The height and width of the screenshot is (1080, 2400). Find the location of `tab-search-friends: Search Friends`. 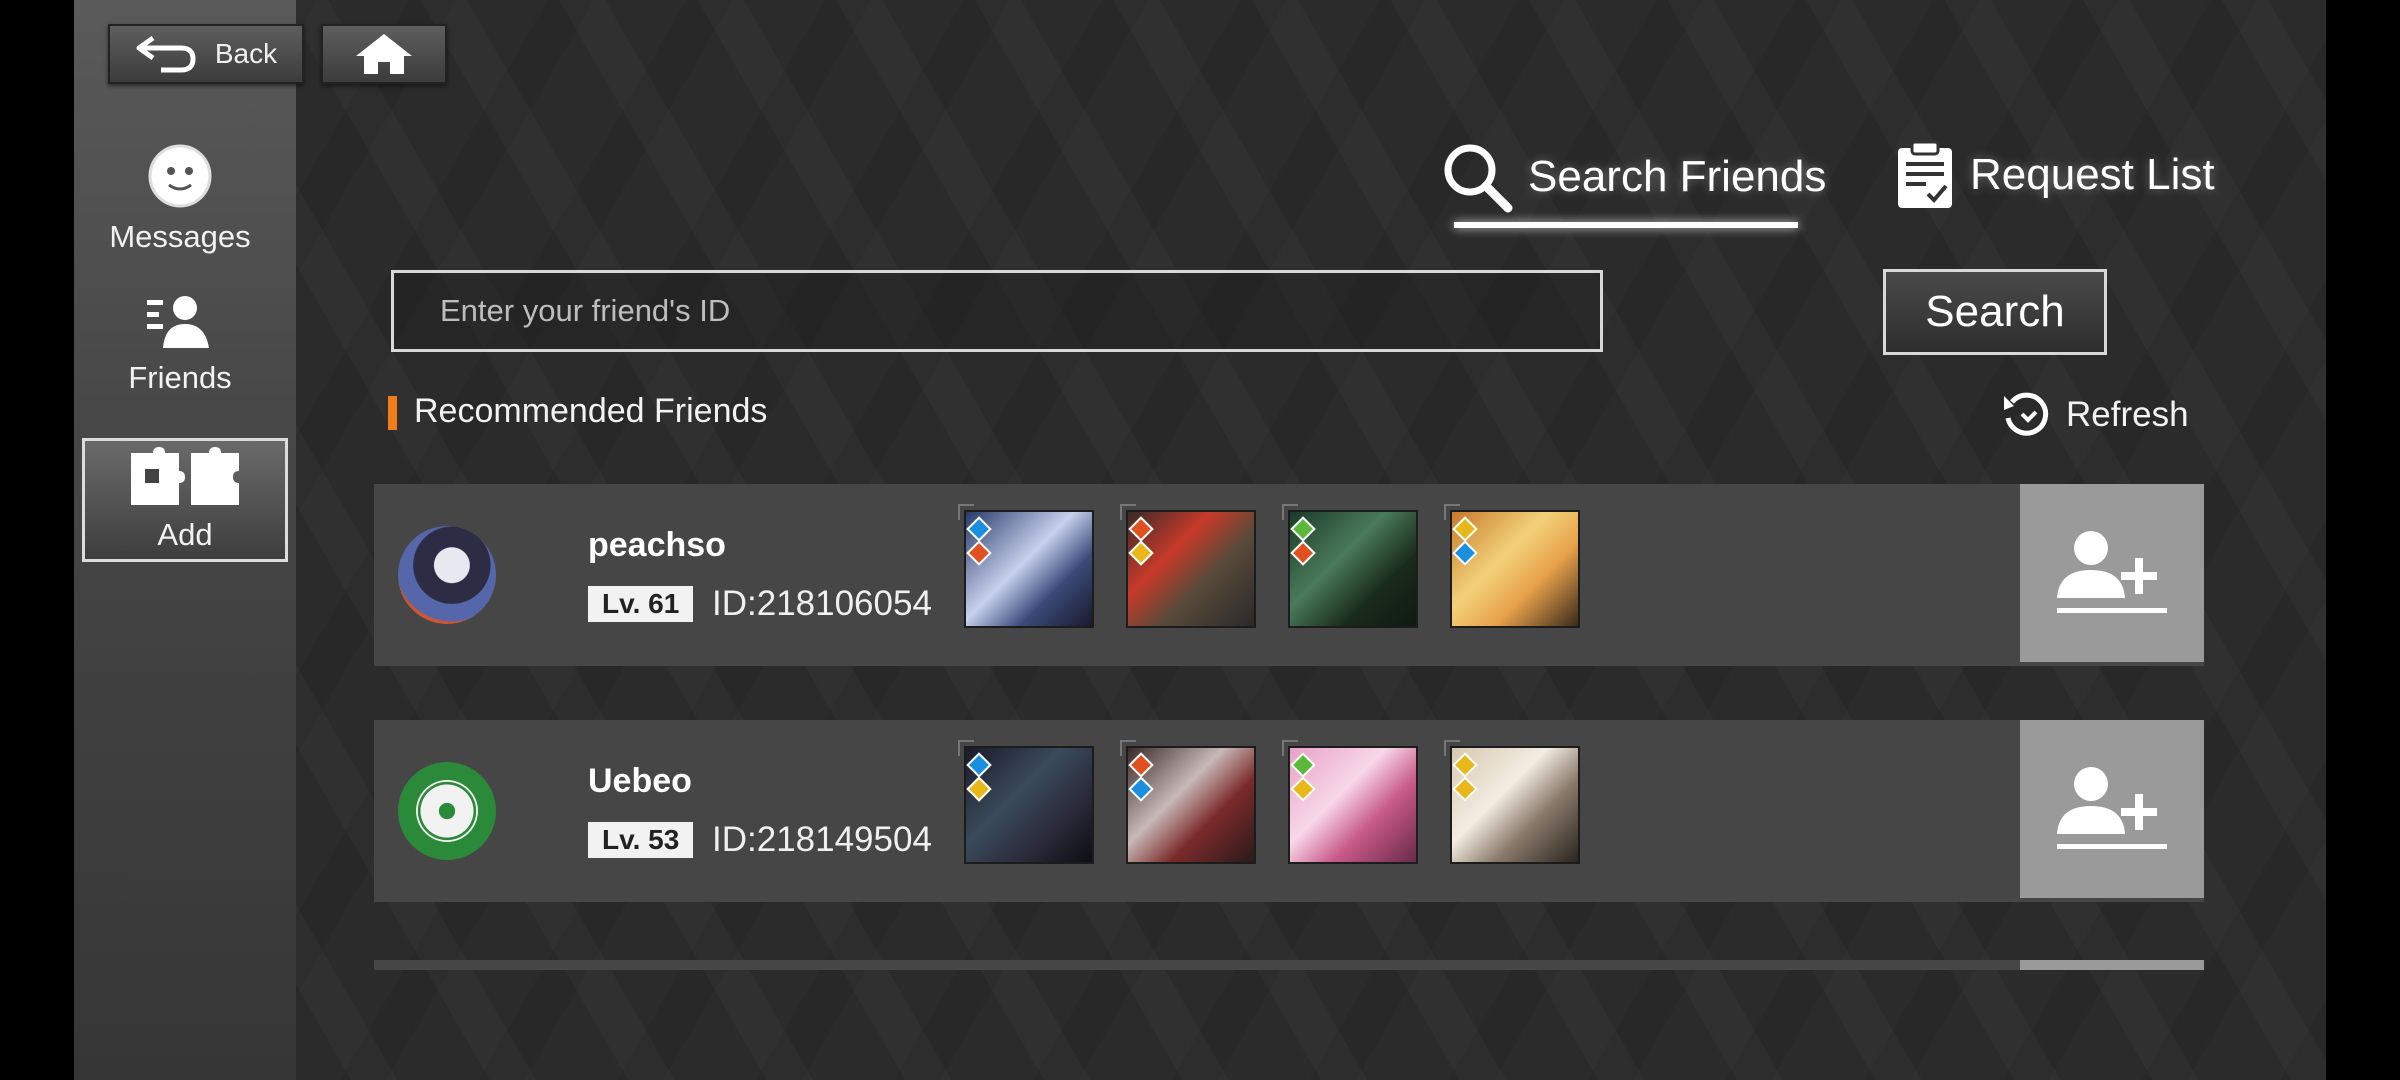

tab-search-friends: Search Friends is located at coordinates (1633, 177).